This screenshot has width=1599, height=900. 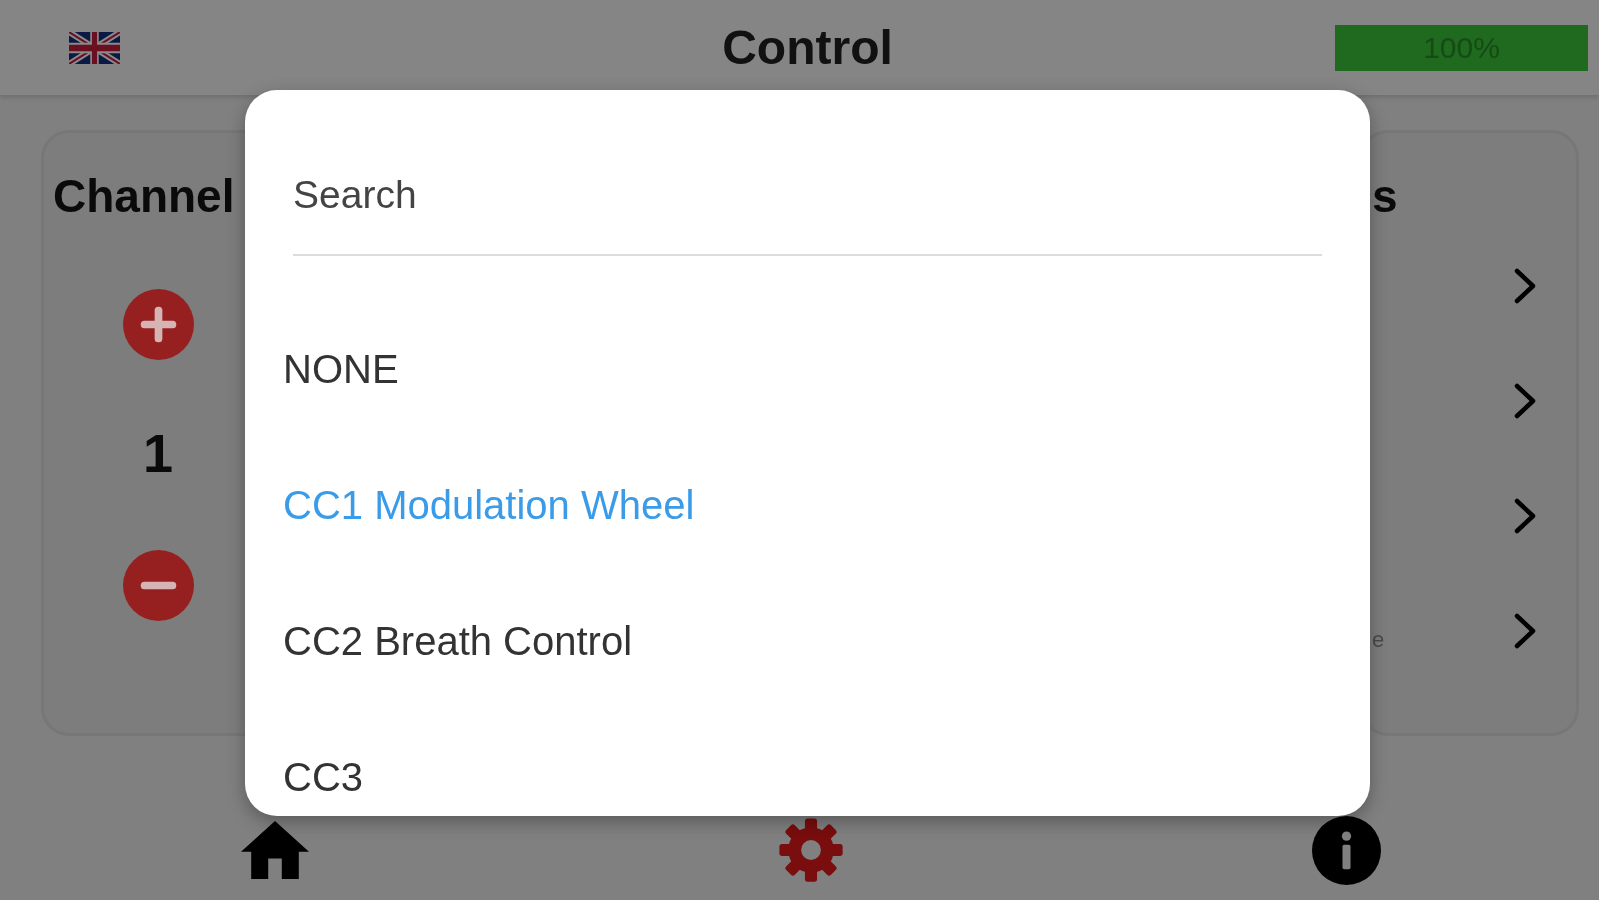 I want to click on plus-circle-icon, so click(x=158, y=324).